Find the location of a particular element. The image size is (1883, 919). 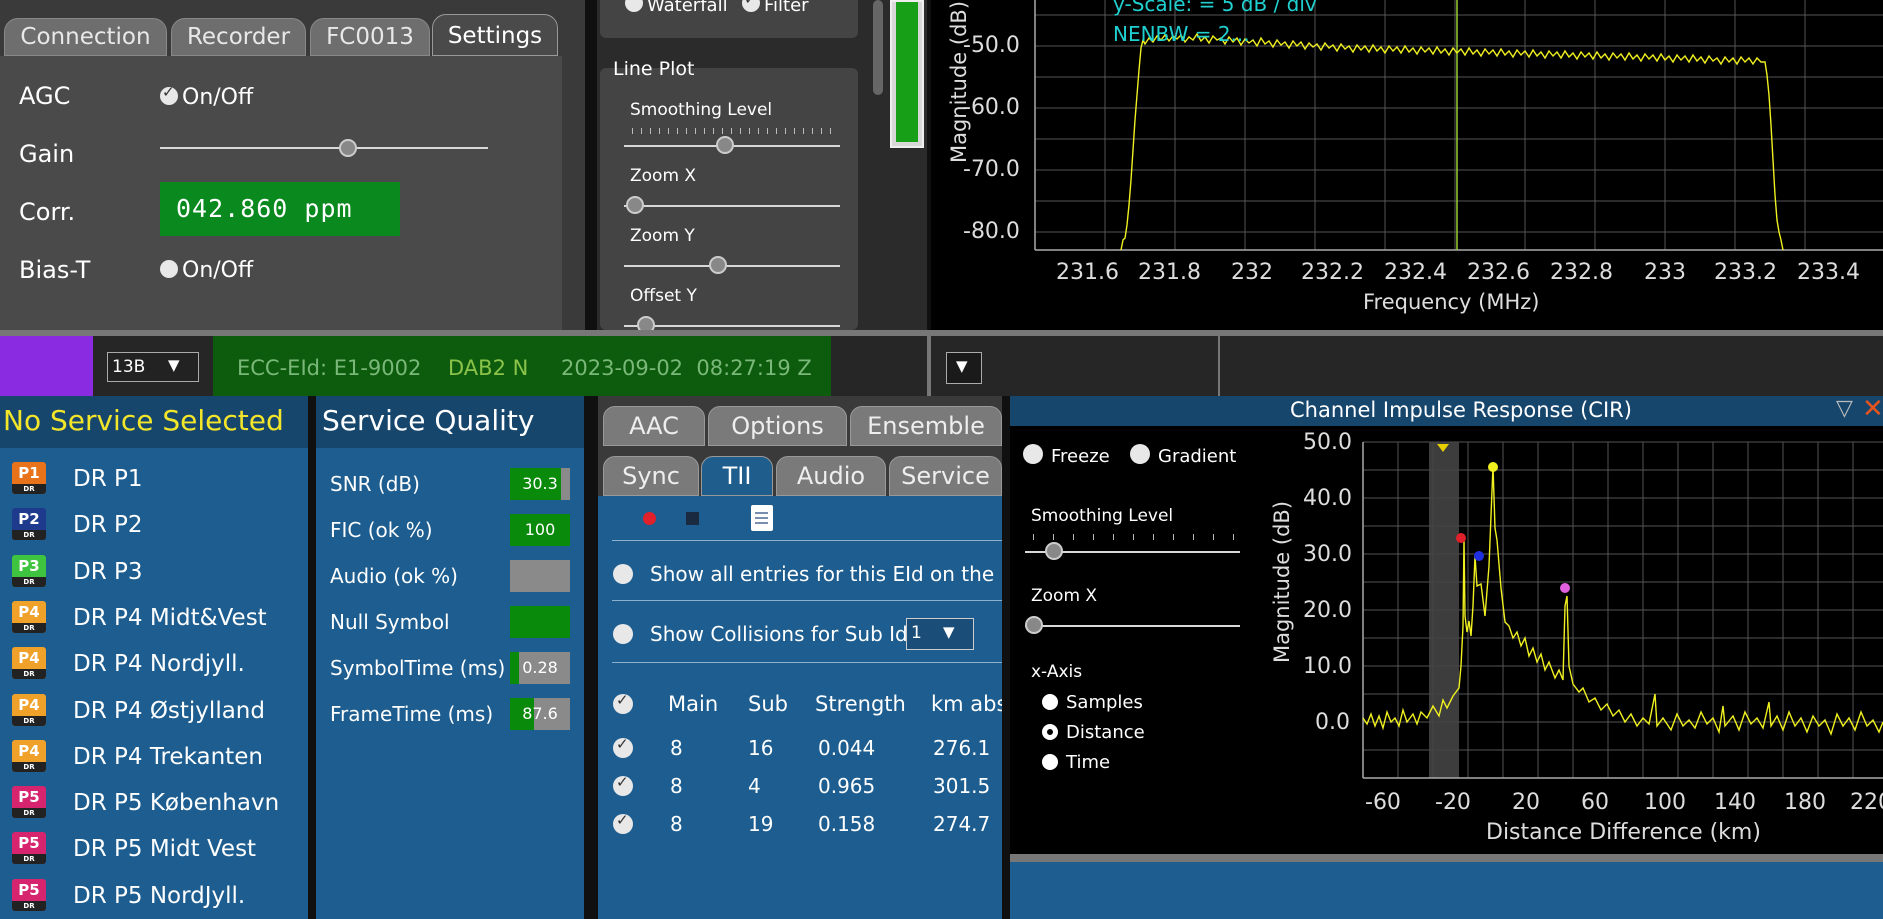

corr-value: 042.860 ppm is located at coordinates (264, 208).